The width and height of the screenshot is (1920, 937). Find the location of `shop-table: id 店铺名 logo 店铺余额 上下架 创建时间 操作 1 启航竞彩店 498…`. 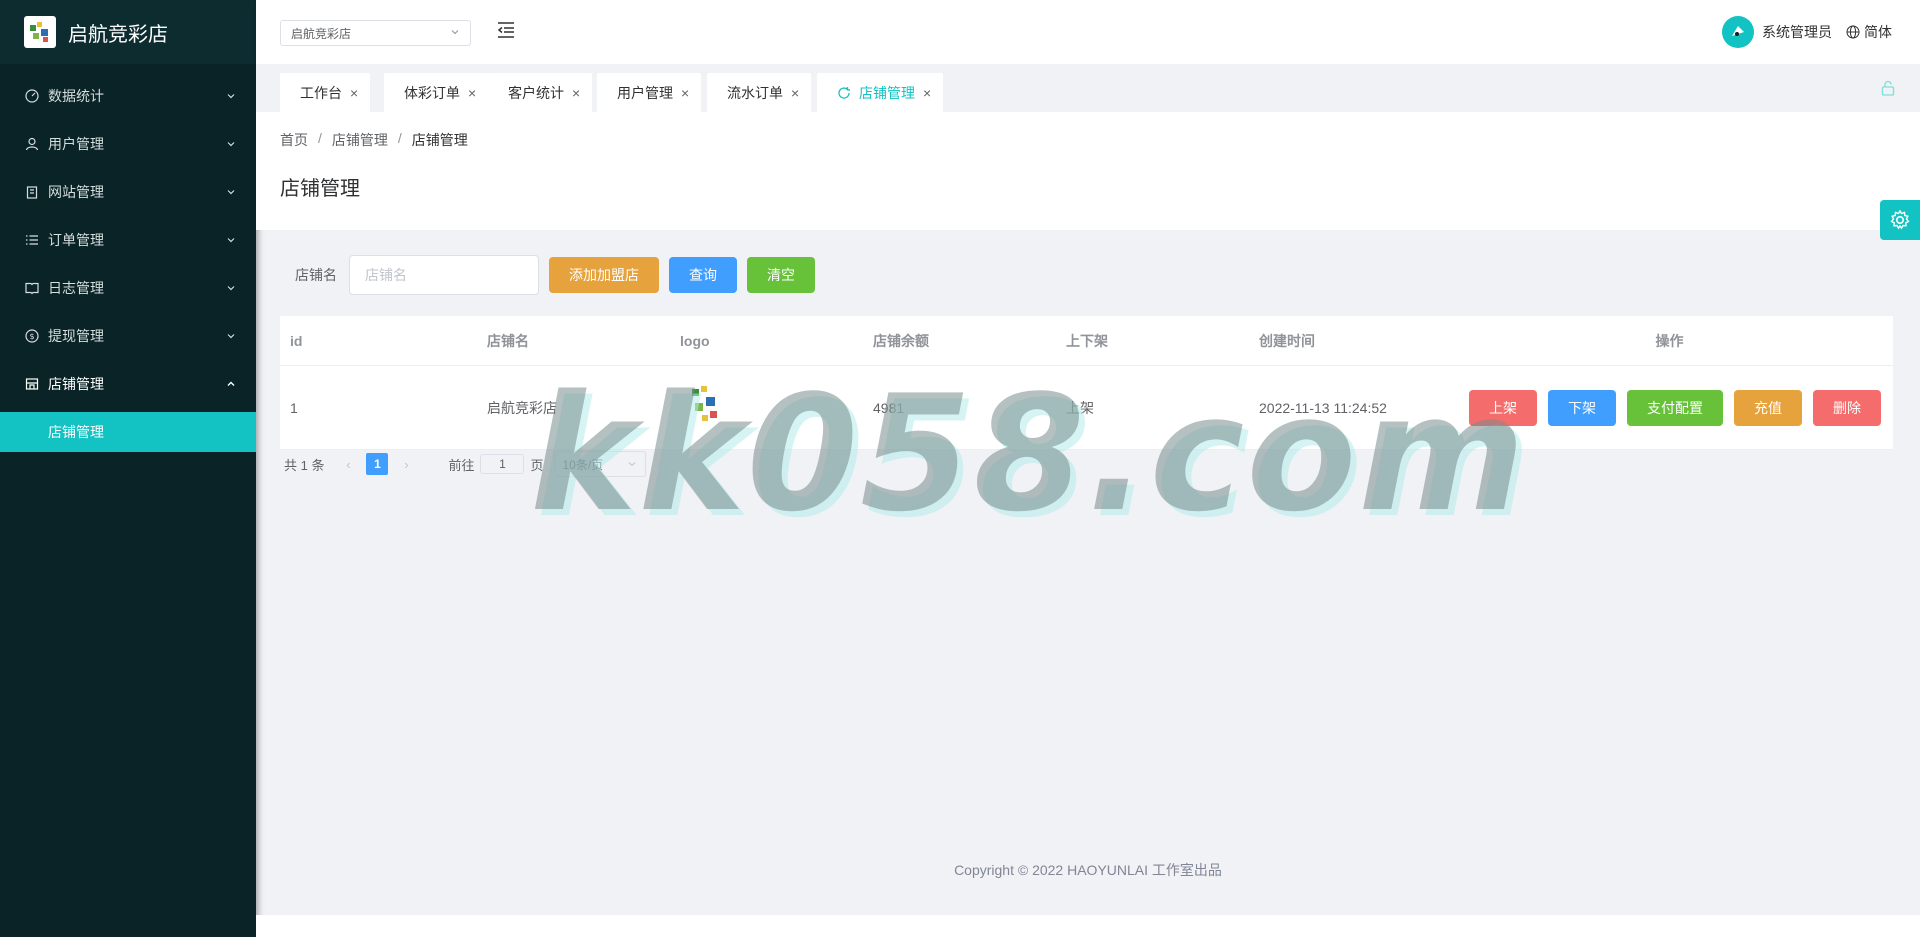

shop-table: id 店铺名 logo 店铺余额 上下架 创建时间 操作 1 启航竞彩店 498… is located at coordinates (1086, 383).